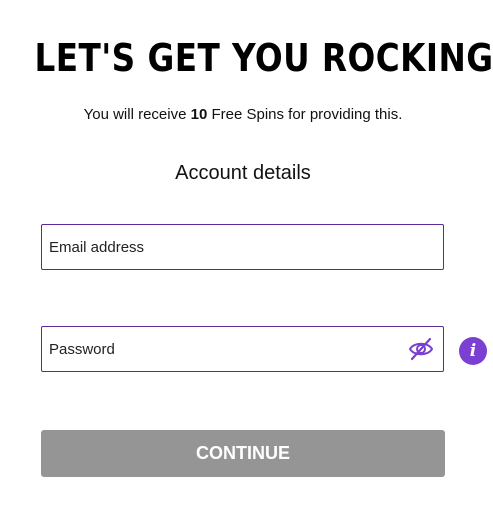  What do you see at coordinates (421, 349) in the screenshot?
I see `eye-slash-icon` at bounding box center [421, 349].